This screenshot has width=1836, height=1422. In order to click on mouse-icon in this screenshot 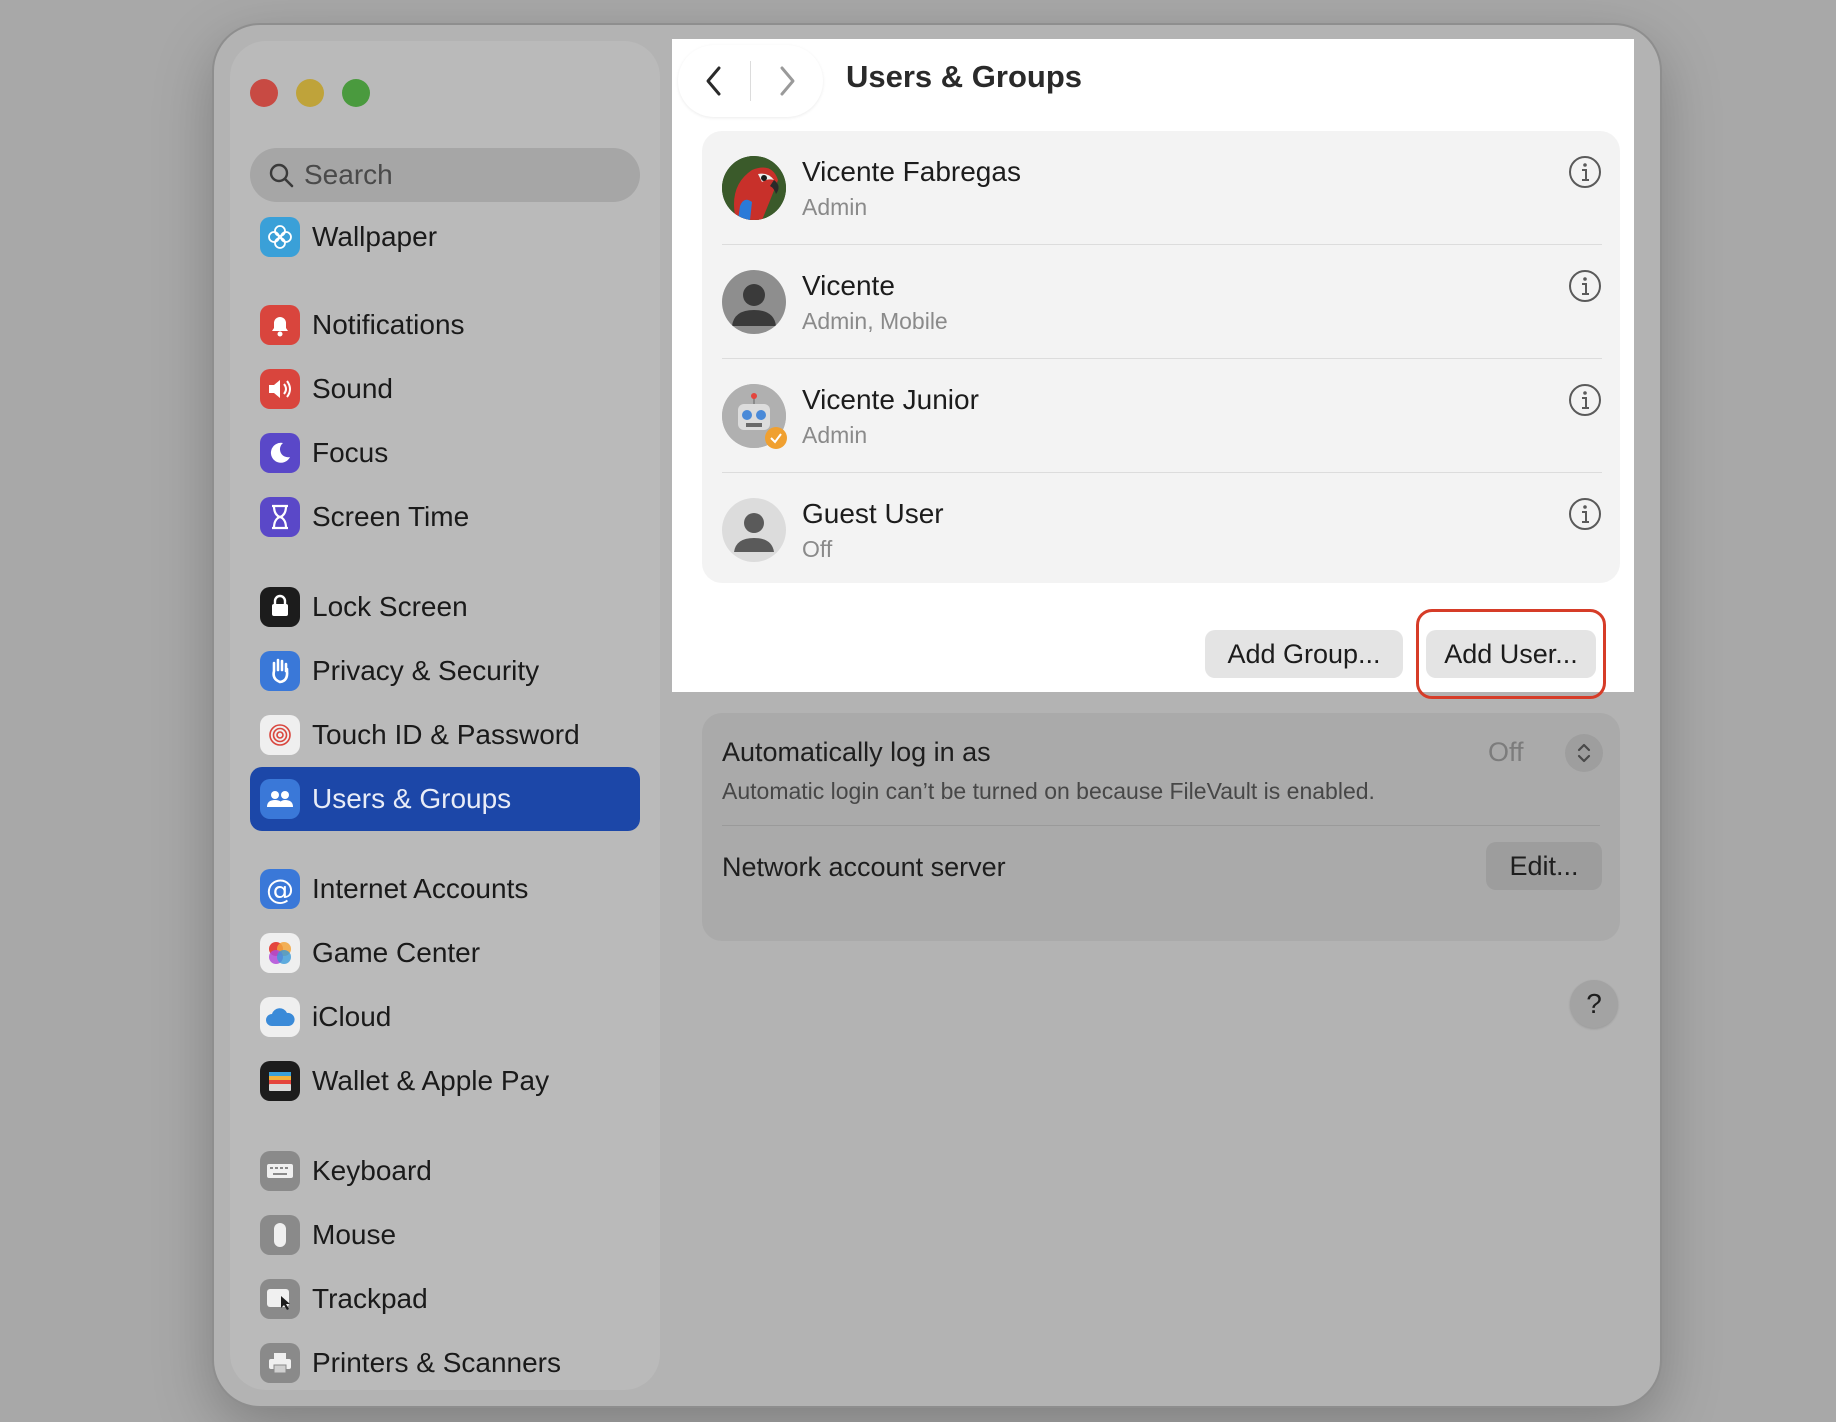, I will do `click(280, 1235)`.